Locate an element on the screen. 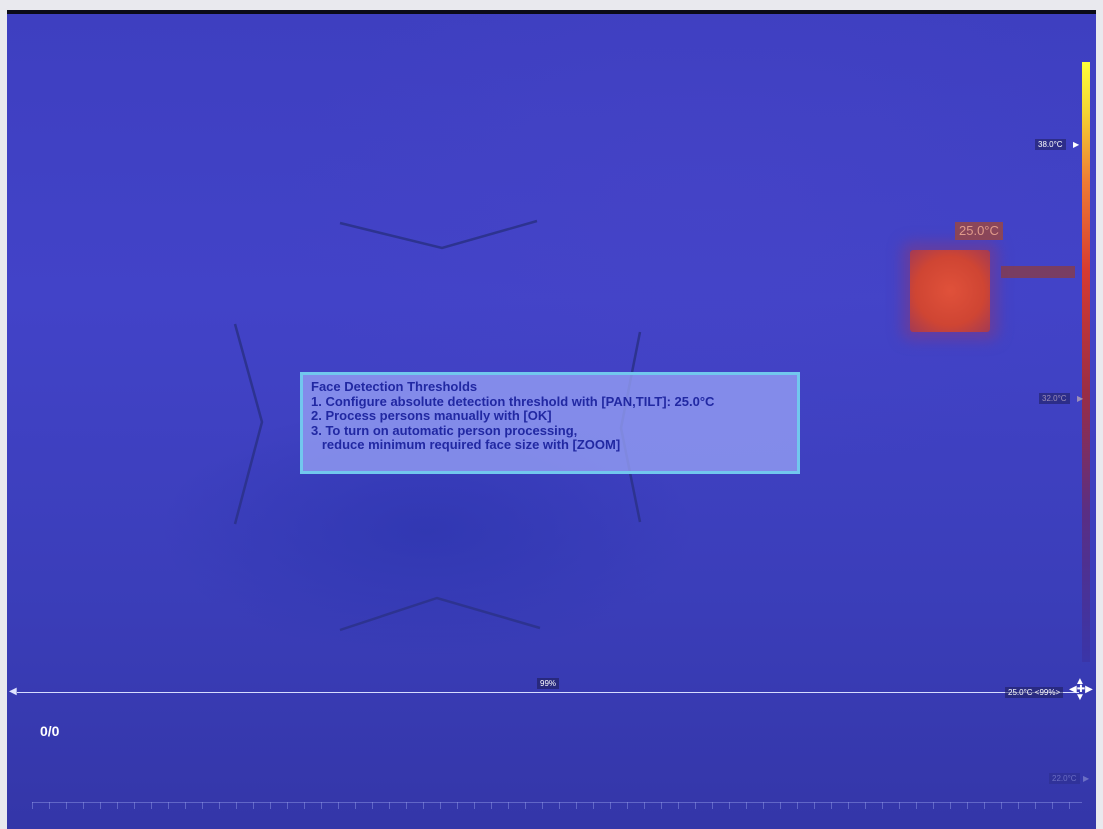 This screenshot has height=829, width=1103. face-guide-top is located at coordinates (438, 234).